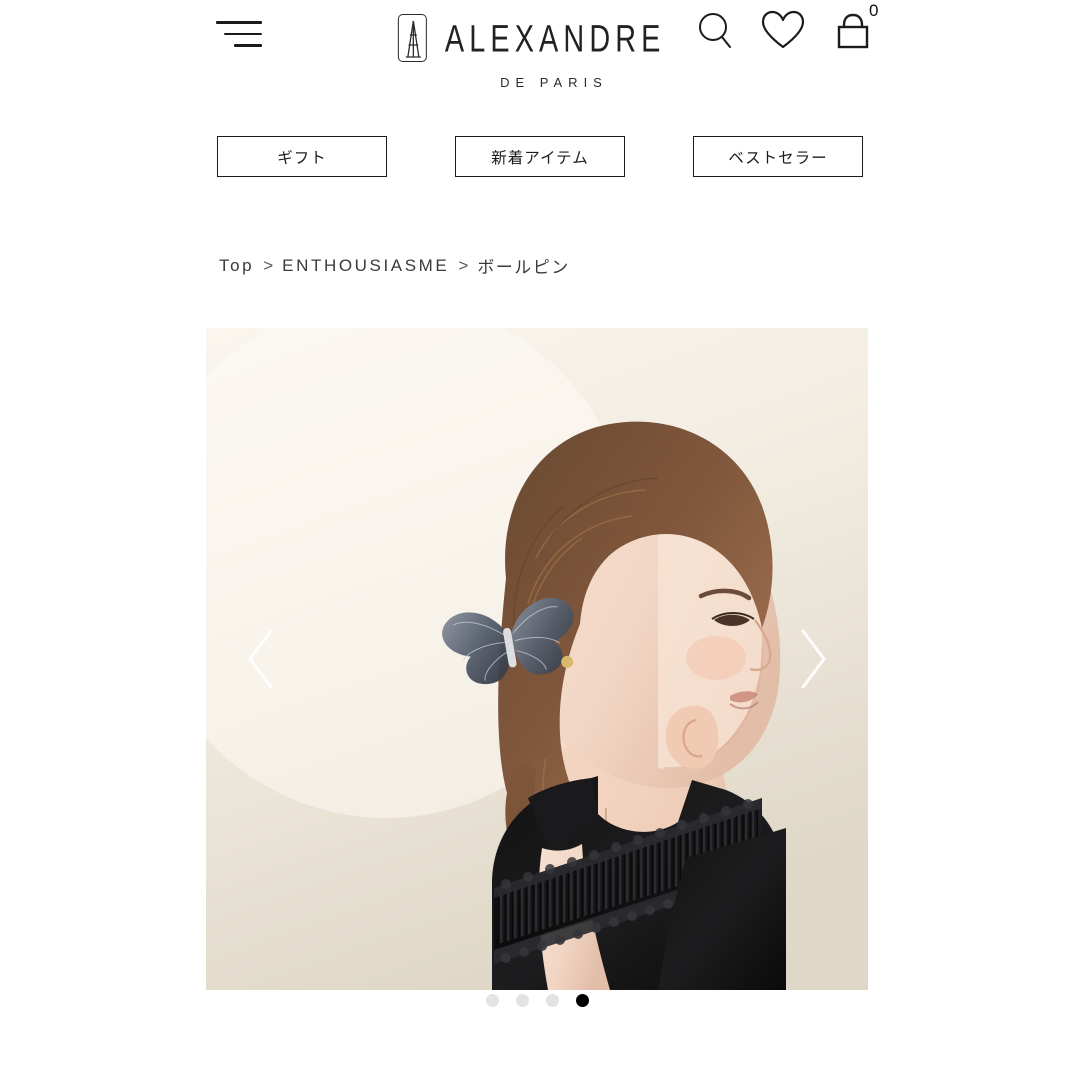 The image size is (1080, 1080). Describe the element at coordinates (523, 267) in the screenshot. I see `breadcrumb-item-current: ボールピン` at that location.